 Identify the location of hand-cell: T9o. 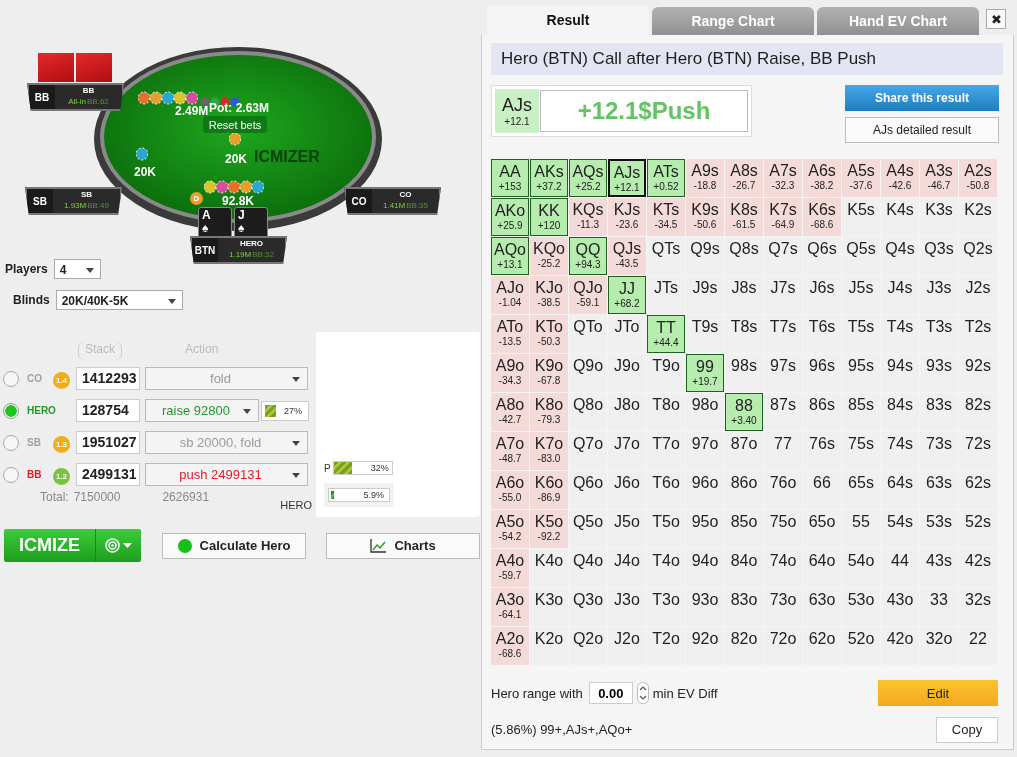
(666, 373).